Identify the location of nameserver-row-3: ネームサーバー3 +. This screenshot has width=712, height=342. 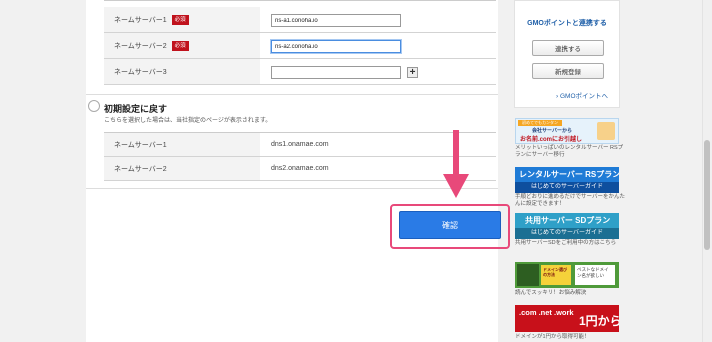
(300, 72).